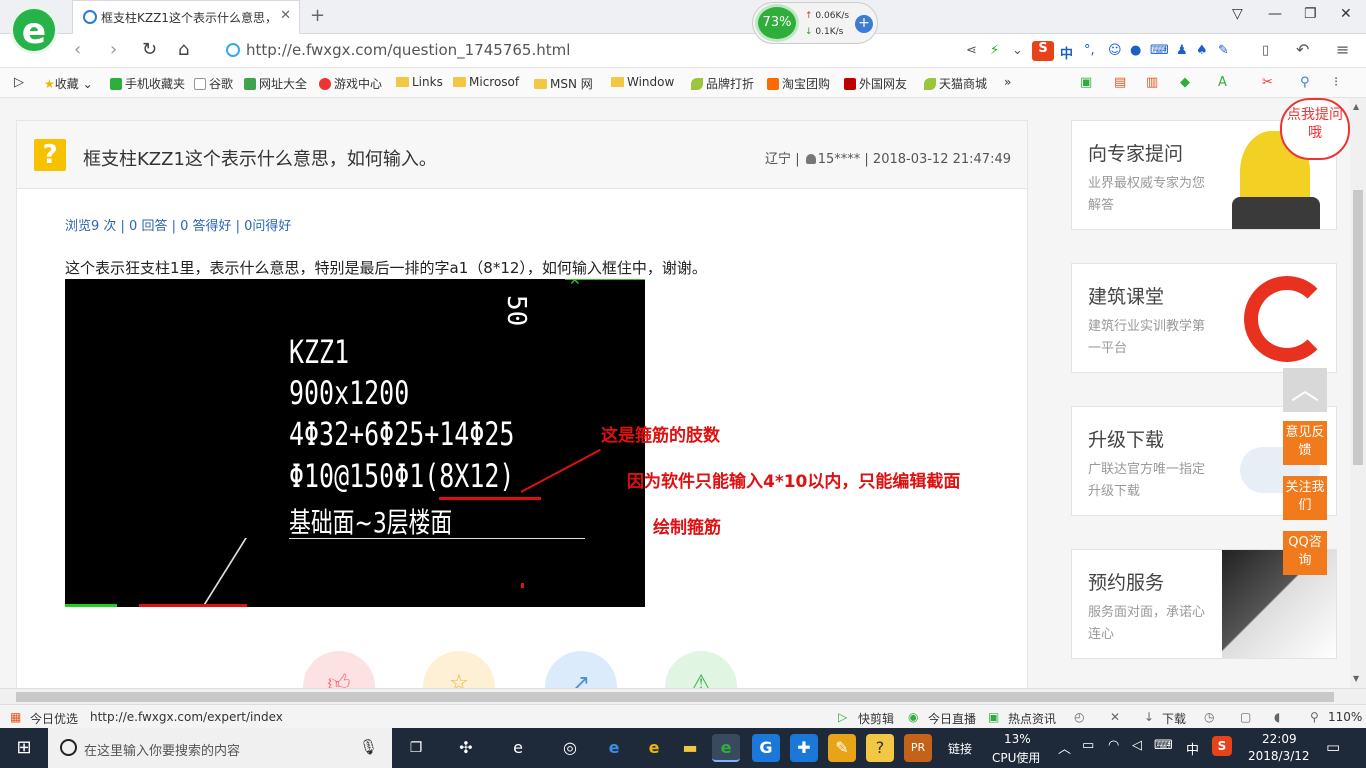 The width and height of the screenshot is (1366, 768). What do you see at coordinates (642, 82) in the screenshot?
I see `bookmark-windows: Window` at bounding box center [642, 82].